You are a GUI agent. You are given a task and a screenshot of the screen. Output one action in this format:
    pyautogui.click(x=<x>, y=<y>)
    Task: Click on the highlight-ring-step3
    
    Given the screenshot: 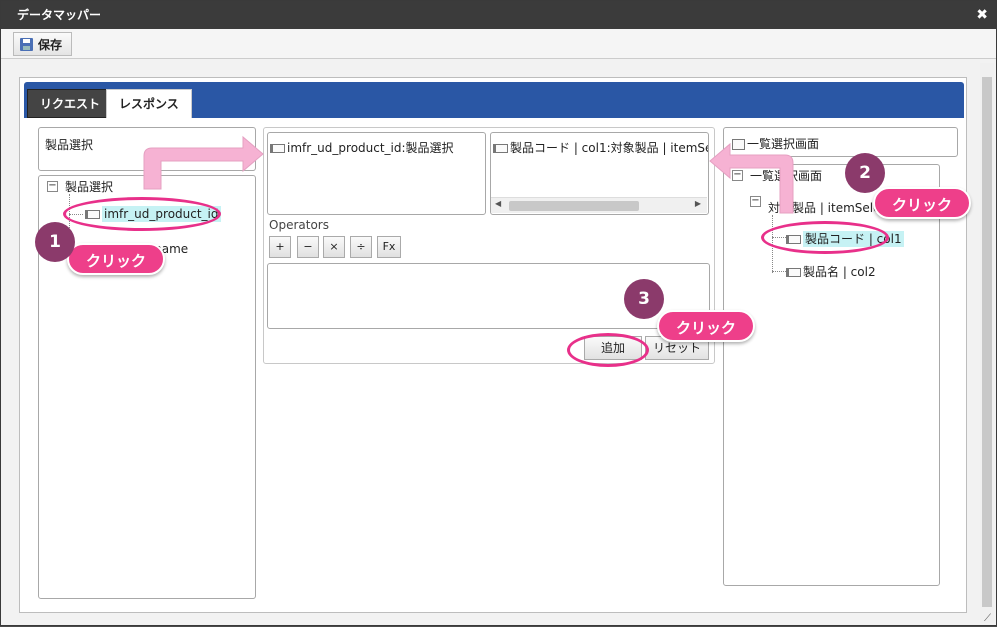 What is the action you would take?
    pyautogui.click(x=608, y=350)
    